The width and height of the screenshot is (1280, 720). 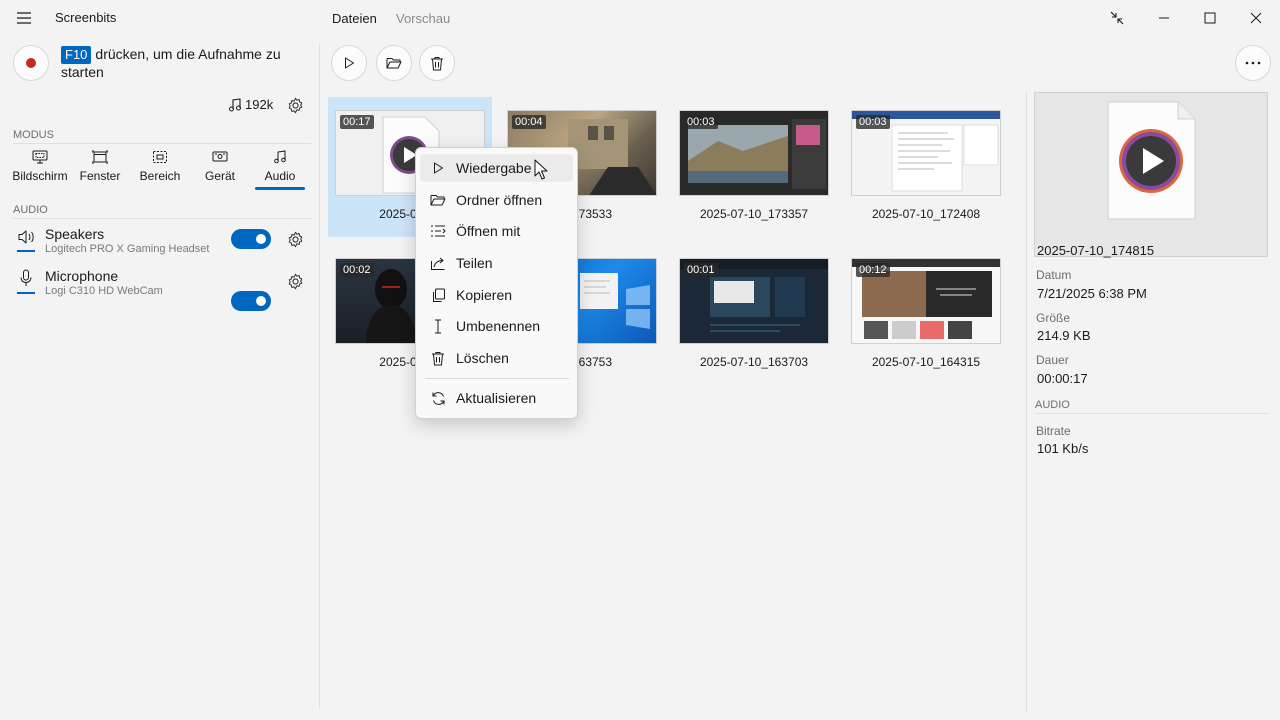 I want to click on menu-item-refresh: Aktualisieren, so click(x=496, y=398).